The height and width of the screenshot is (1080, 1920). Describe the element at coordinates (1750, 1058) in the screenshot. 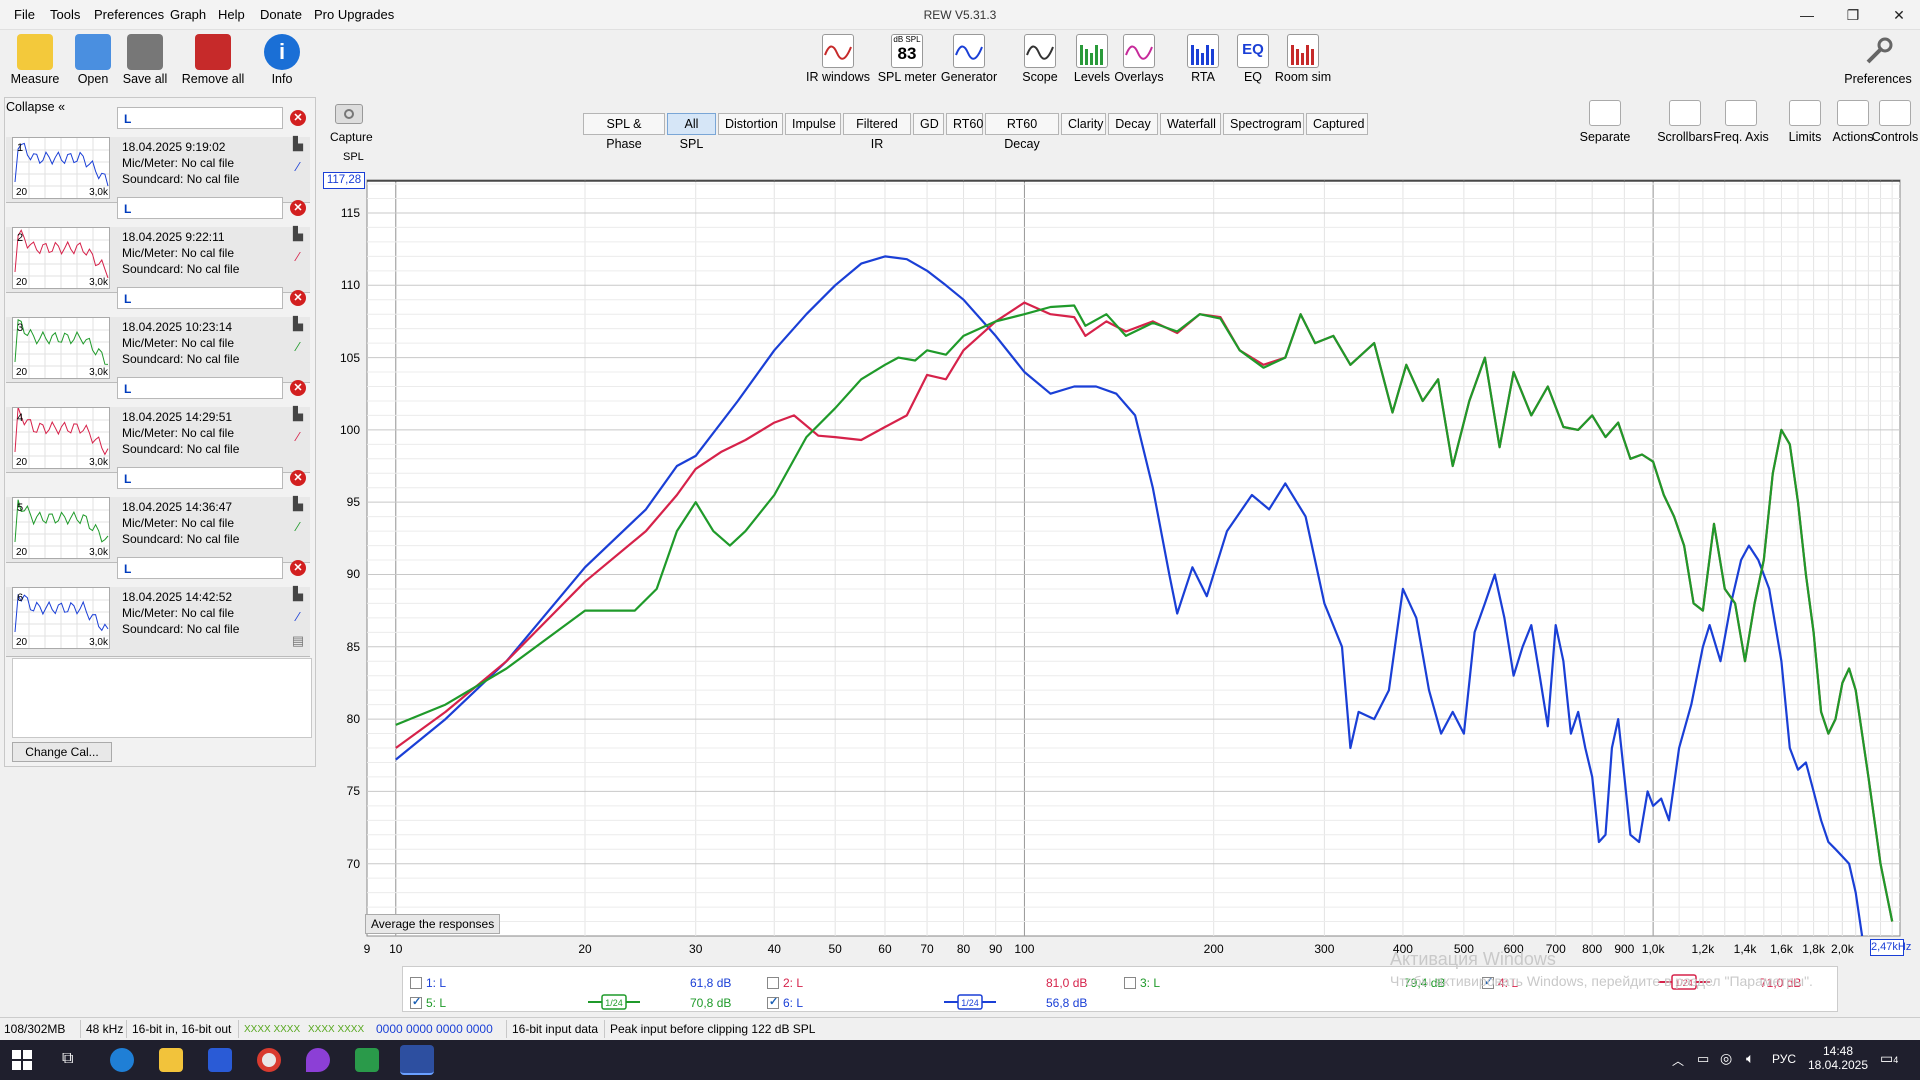

I see `volume-icon: 🔈︎` at that location.